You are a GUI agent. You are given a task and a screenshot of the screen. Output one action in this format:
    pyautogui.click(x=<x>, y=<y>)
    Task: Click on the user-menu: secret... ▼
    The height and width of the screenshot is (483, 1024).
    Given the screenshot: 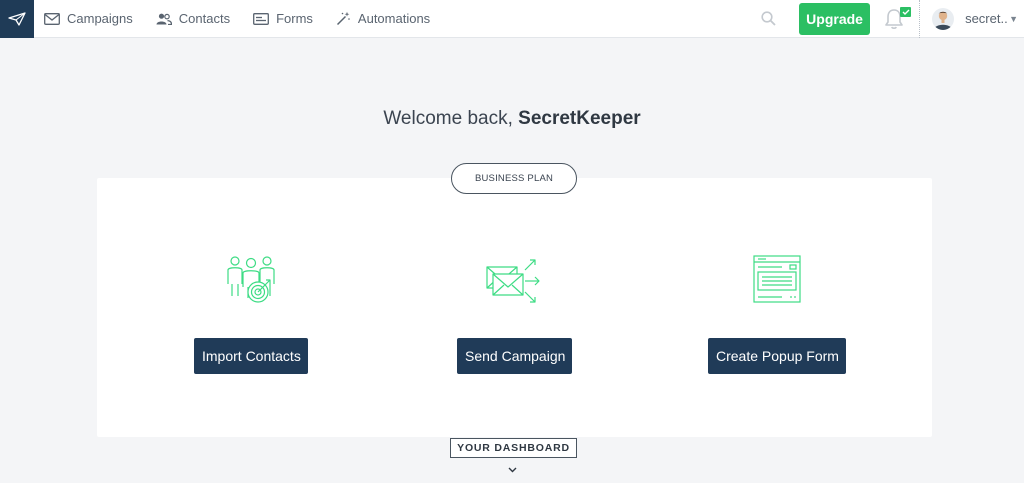 What is the action you would take?
    pyautogui.click(x=972, y=19)
    